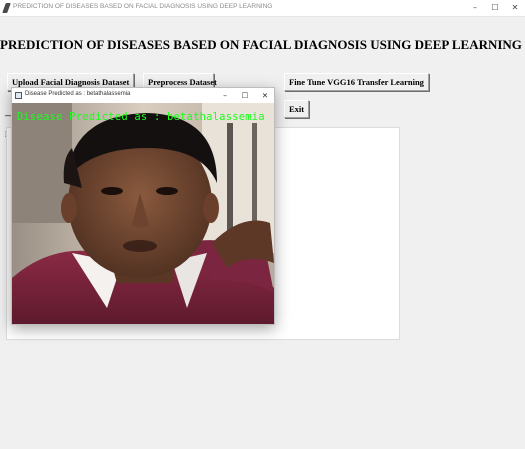 Image resolution: width=525 pixels, height=449 pixels. What do you see at coordinates (225, 95) in the screenshot?
I see `popup-minimize-icon: –` at bounding box center [225, 95].